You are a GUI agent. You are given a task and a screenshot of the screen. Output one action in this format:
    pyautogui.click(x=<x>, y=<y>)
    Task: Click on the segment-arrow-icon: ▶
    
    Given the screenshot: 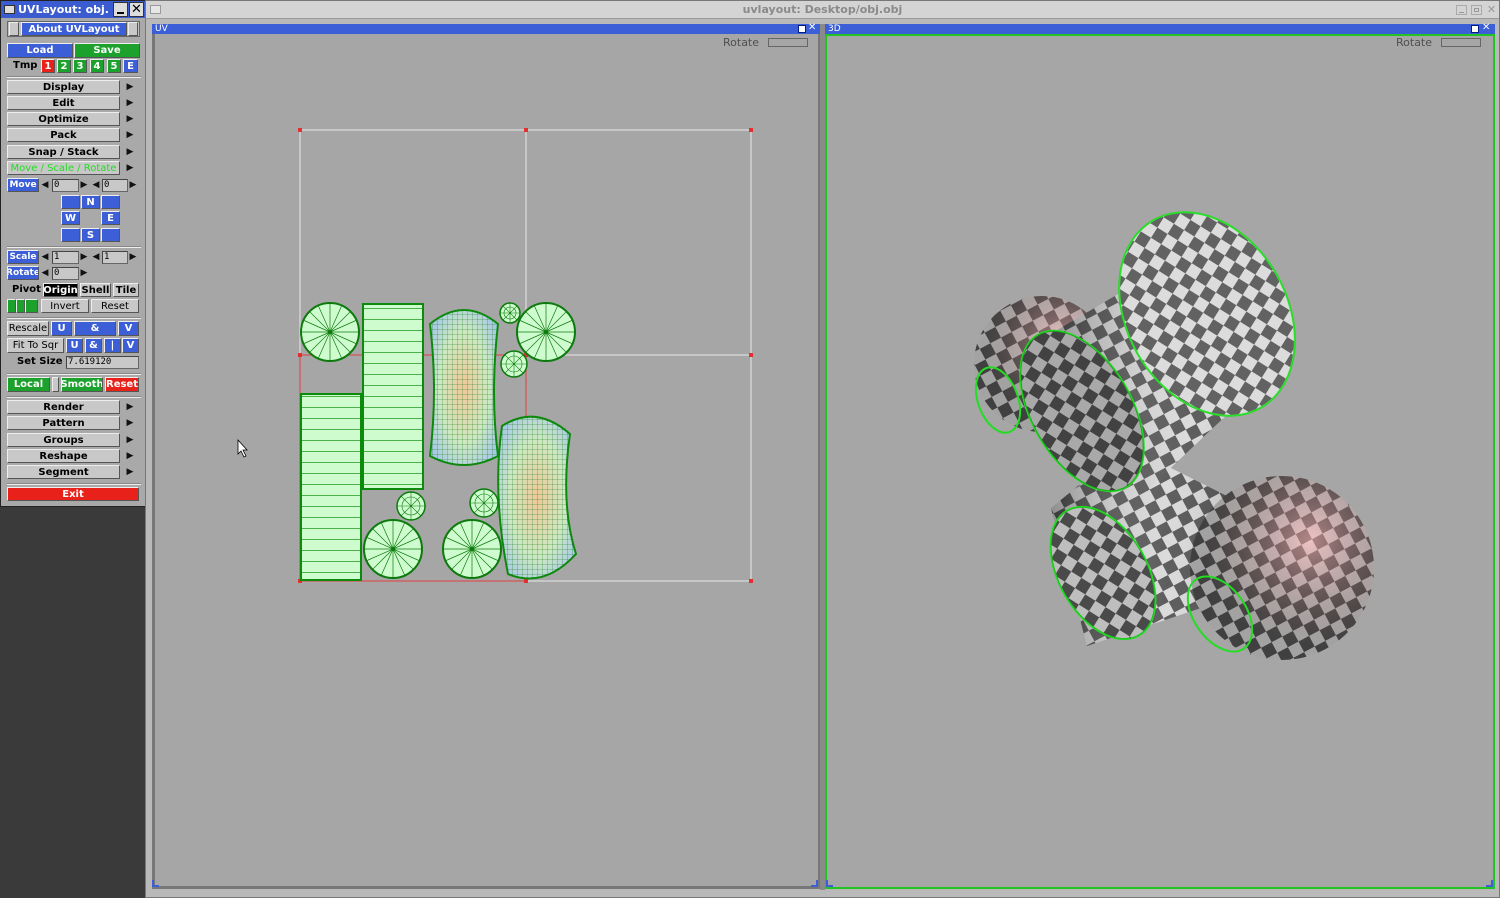 What is the action you would take?
    pyautogui.click(x=130, y=472)
    